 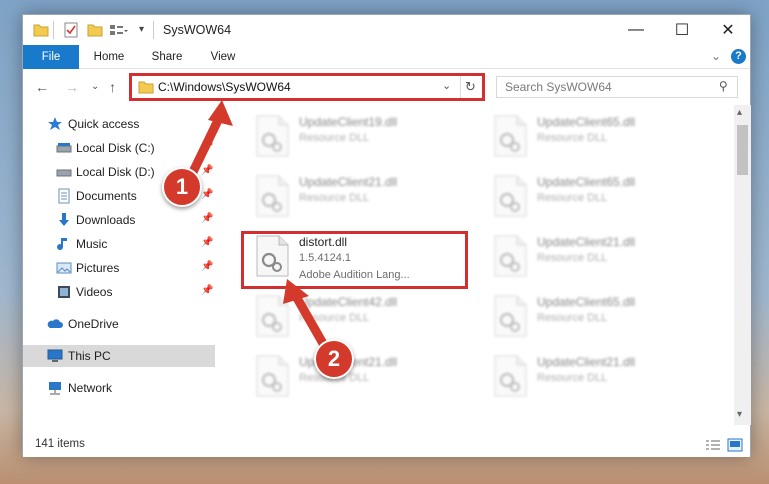 What do you see at coordinates (72, 87) in the screenshot?
I see `forward-arrow-icon: →` at bounding box center [72, 87].